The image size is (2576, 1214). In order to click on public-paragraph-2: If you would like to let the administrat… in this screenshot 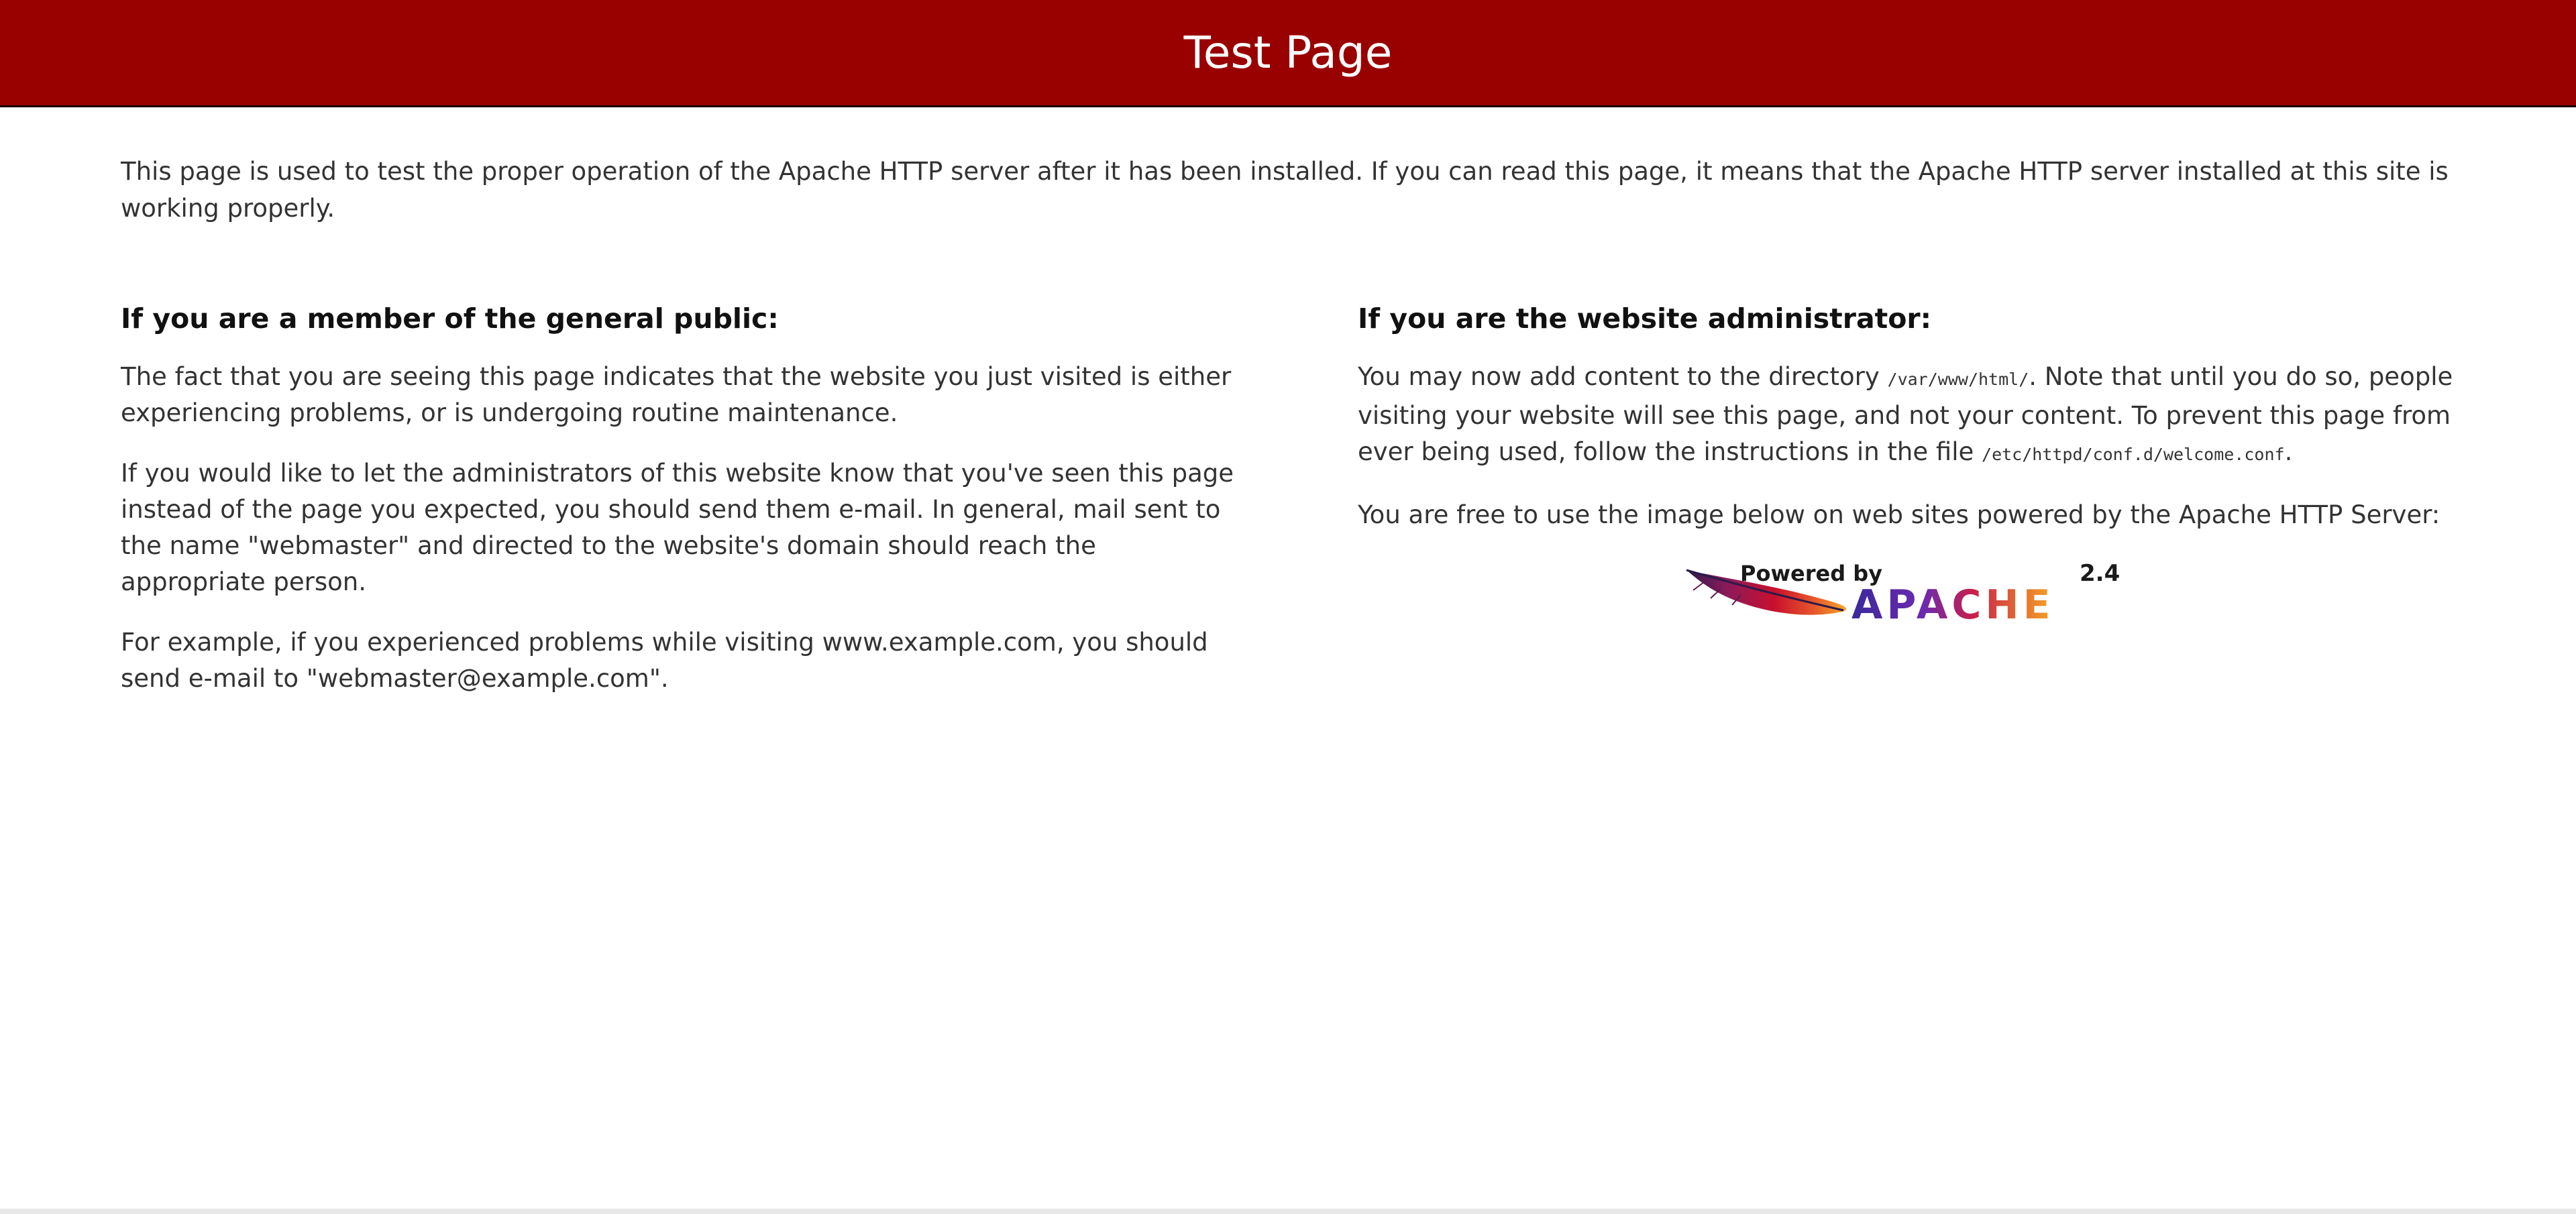, I will do `click(677, 527)`.